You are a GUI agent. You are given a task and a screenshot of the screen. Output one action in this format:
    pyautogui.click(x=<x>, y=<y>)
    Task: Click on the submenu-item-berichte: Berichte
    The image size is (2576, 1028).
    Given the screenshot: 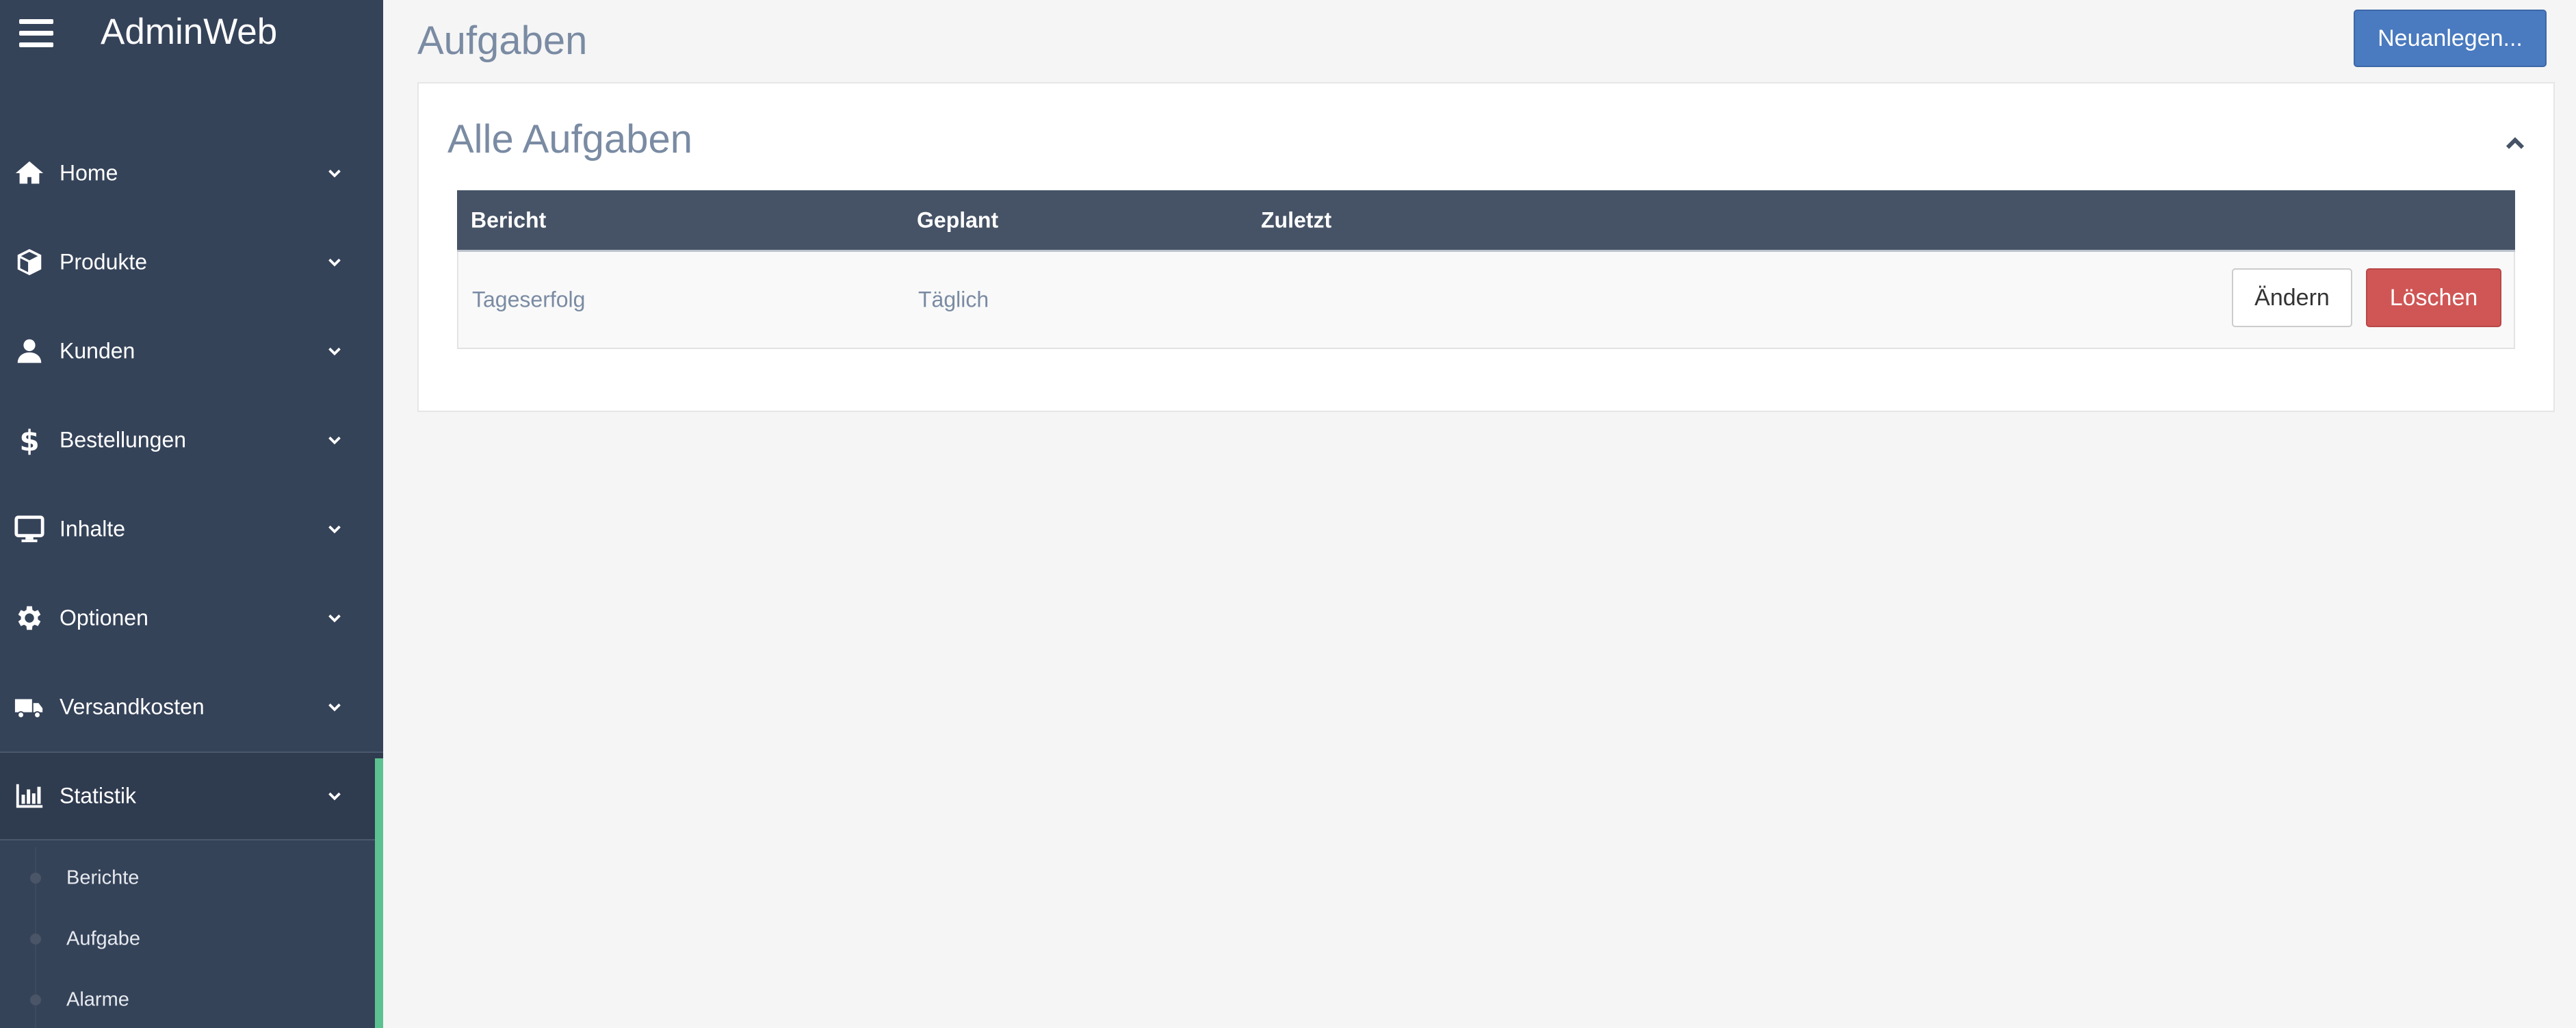 What is the action you would take?
    pyautogui.click(x=187, y=877)
    